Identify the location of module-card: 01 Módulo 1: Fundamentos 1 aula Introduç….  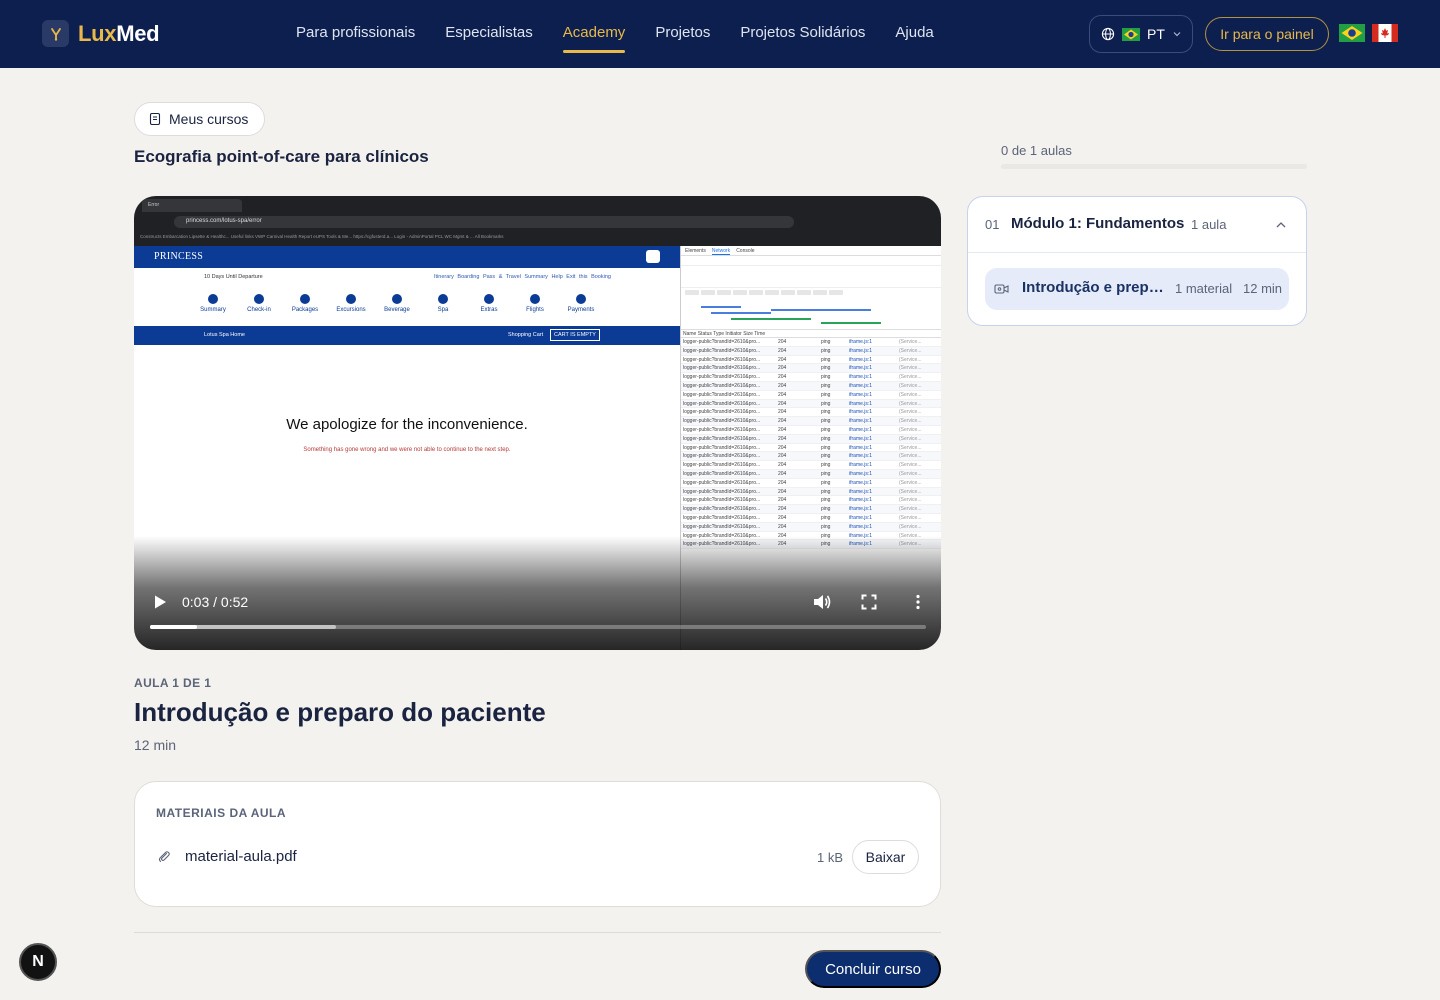
(1137, 261).